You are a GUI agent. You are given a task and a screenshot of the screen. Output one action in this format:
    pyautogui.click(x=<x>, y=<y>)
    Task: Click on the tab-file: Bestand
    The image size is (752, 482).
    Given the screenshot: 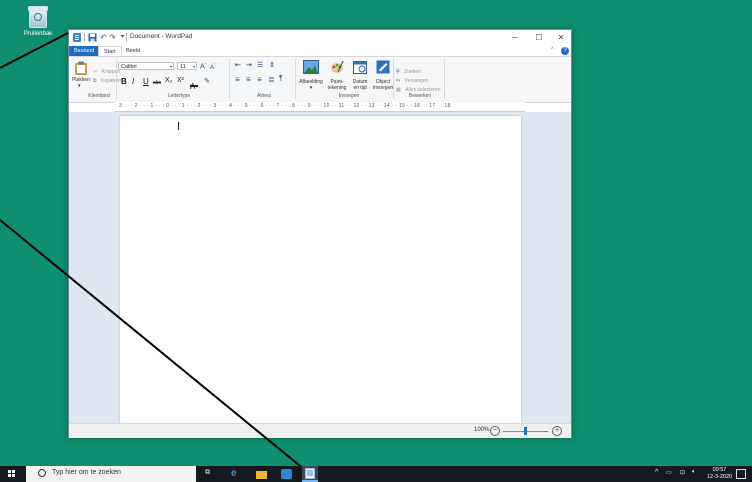 What is the action you would take?
    pyautogui.click(x=84, y=51)
    